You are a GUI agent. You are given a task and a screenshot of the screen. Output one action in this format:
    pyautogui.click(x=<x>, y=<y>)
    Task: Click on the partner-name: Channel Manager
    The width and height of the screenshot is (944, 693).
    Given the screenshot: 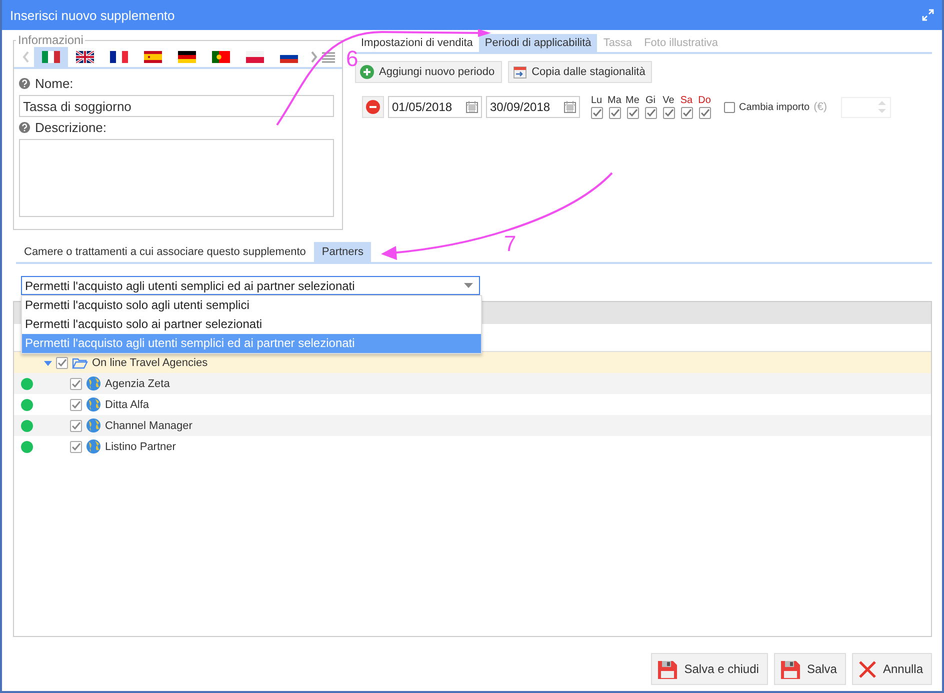 What is the action you would take?
    pyautogui.click(x=148, y=426)
    